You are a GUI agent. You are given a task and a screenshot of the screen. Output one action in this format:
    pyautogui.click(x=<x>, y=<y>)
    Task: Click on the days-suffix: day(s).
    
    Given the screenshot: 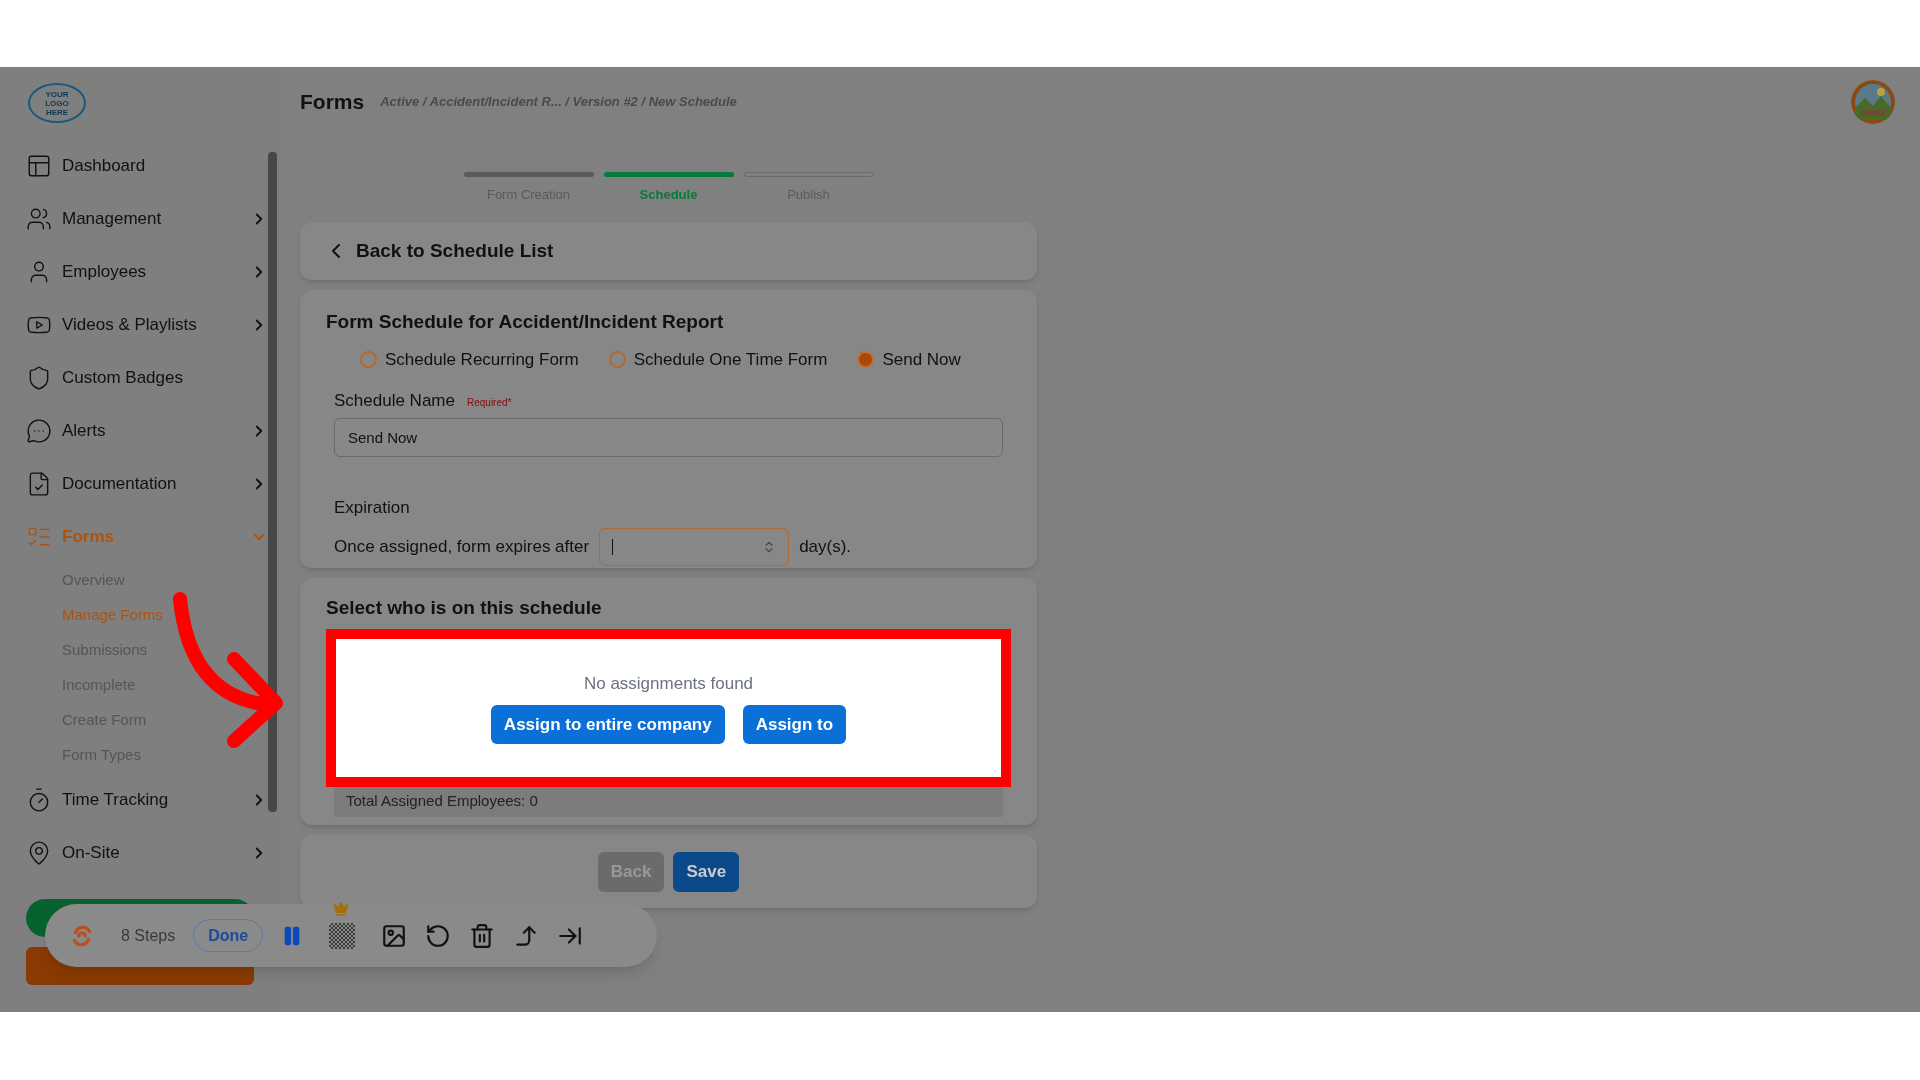 What is the action you would take?
    pyautogui.click(x=825, y=547)
    